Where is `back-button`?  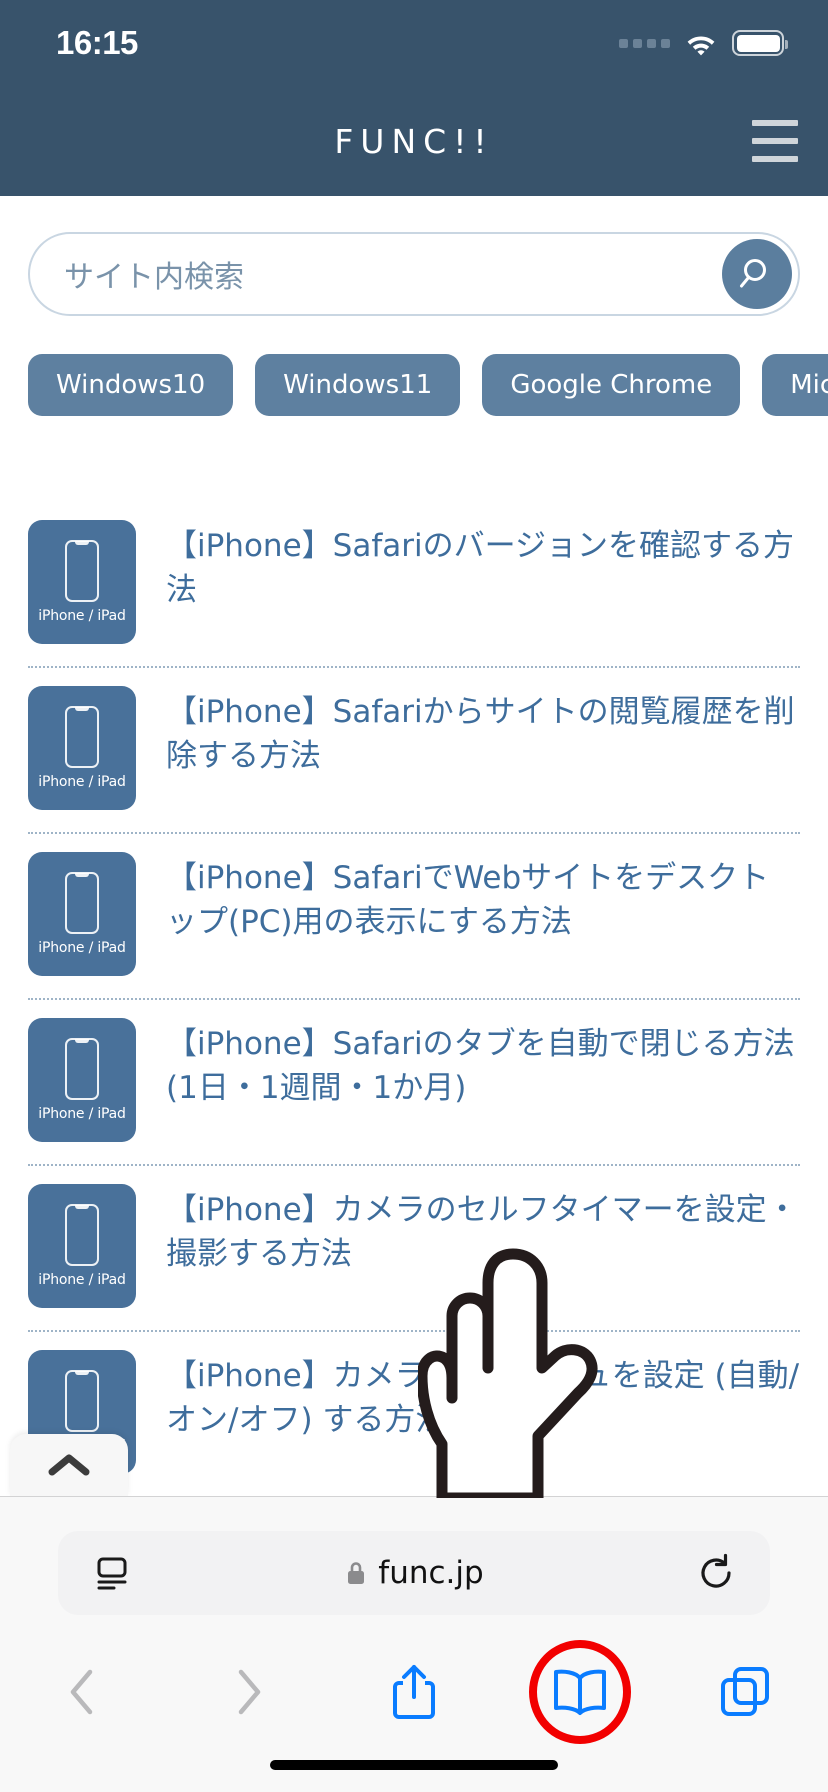
back-button is located at coordinates (83, 1692).